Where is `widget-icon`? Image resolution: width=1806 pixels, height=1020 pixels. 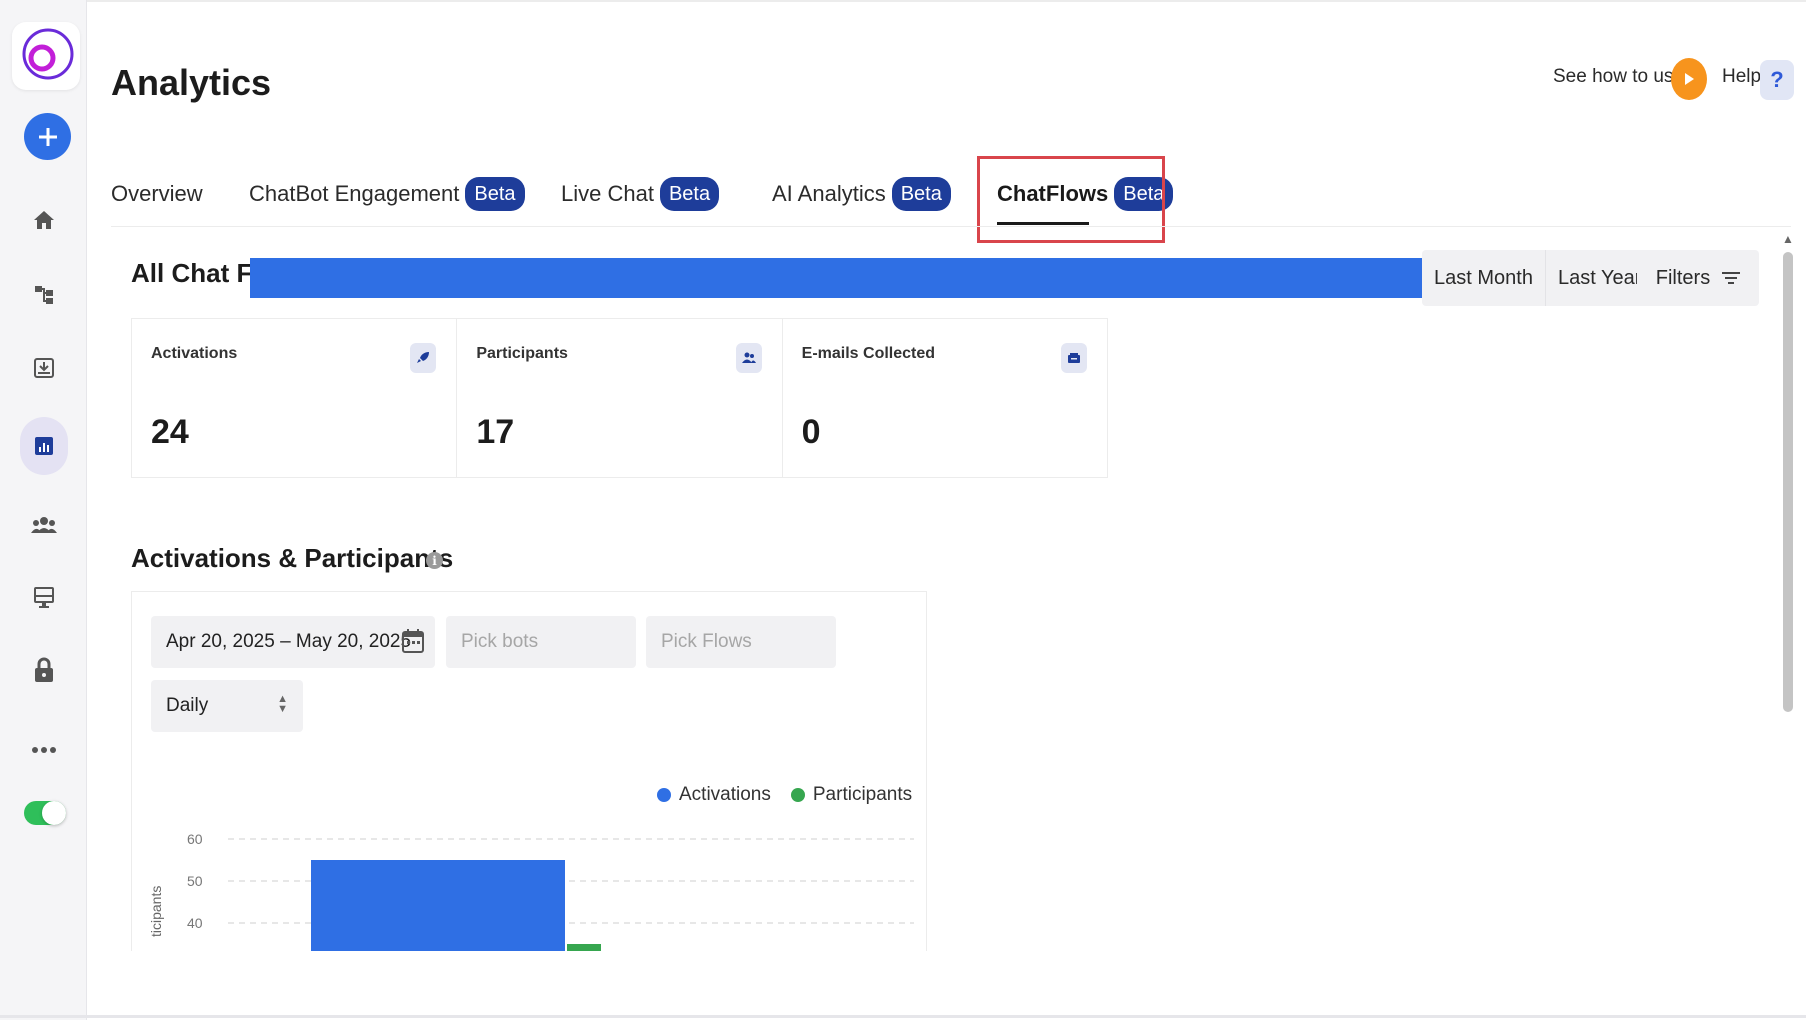
widget-icon is located at coordinates (44, 597).